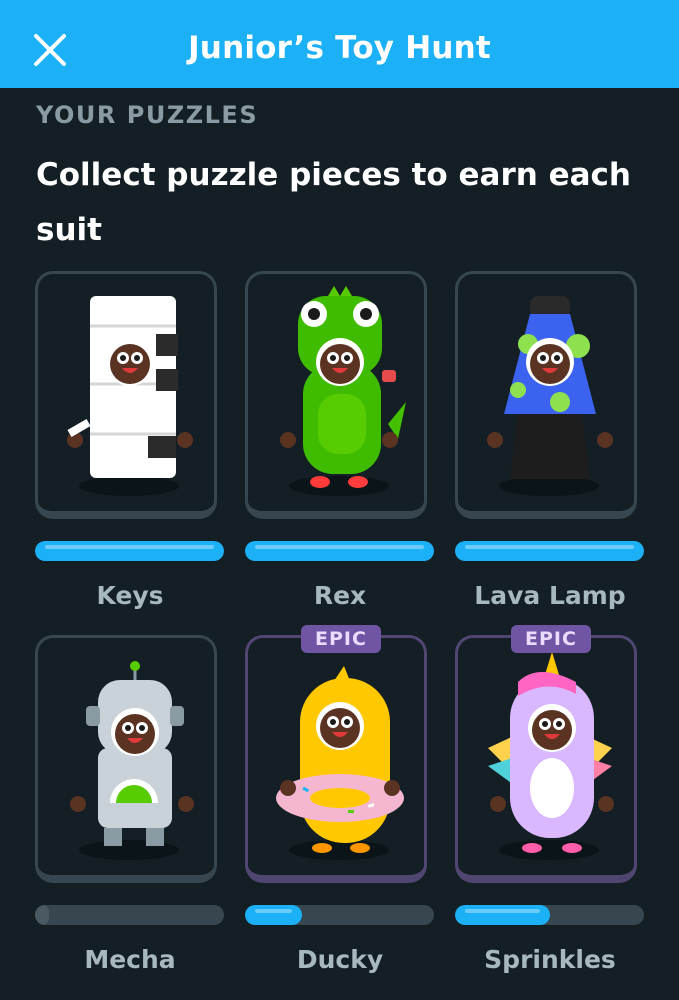 The width and height of the screenshot is (679, 1000). What do you see at coordinates (130, 595) in the screenshot?
I see `suit-name: Keys` at bounding box center [130, 595].